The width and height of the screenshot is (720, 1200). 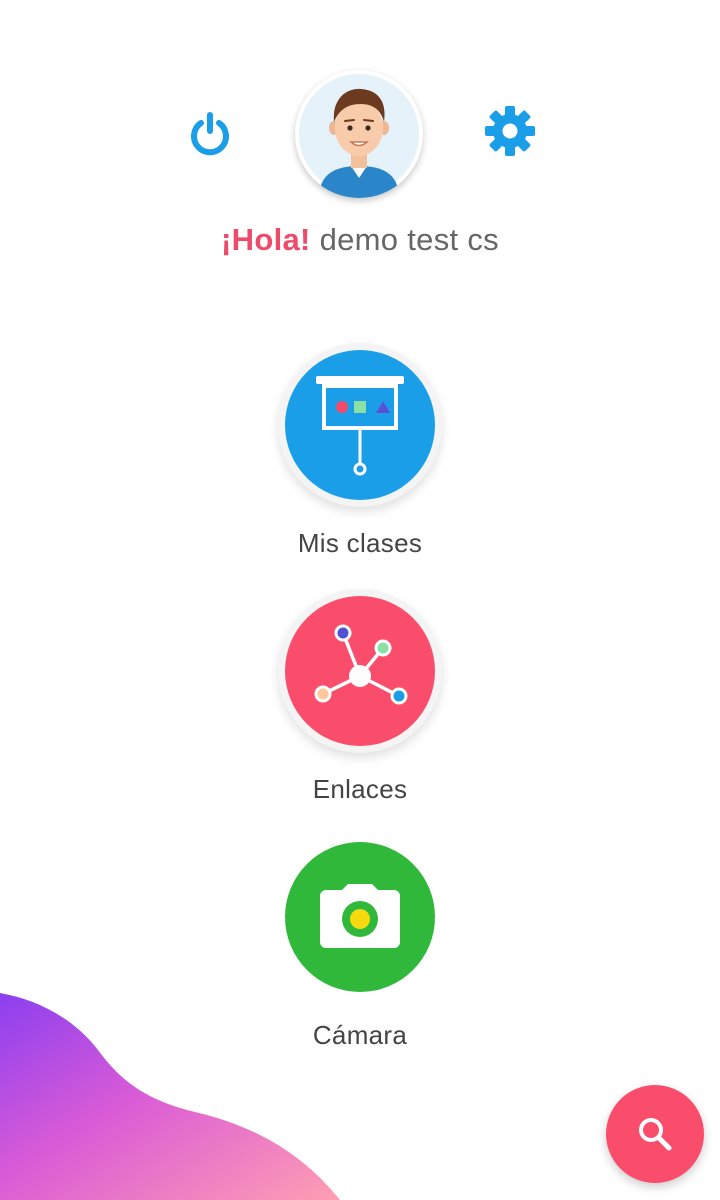 What do you see at coordinates (361, 664) in the screenshot?
I see `network-links-icon` at bounding box center [361, 664].